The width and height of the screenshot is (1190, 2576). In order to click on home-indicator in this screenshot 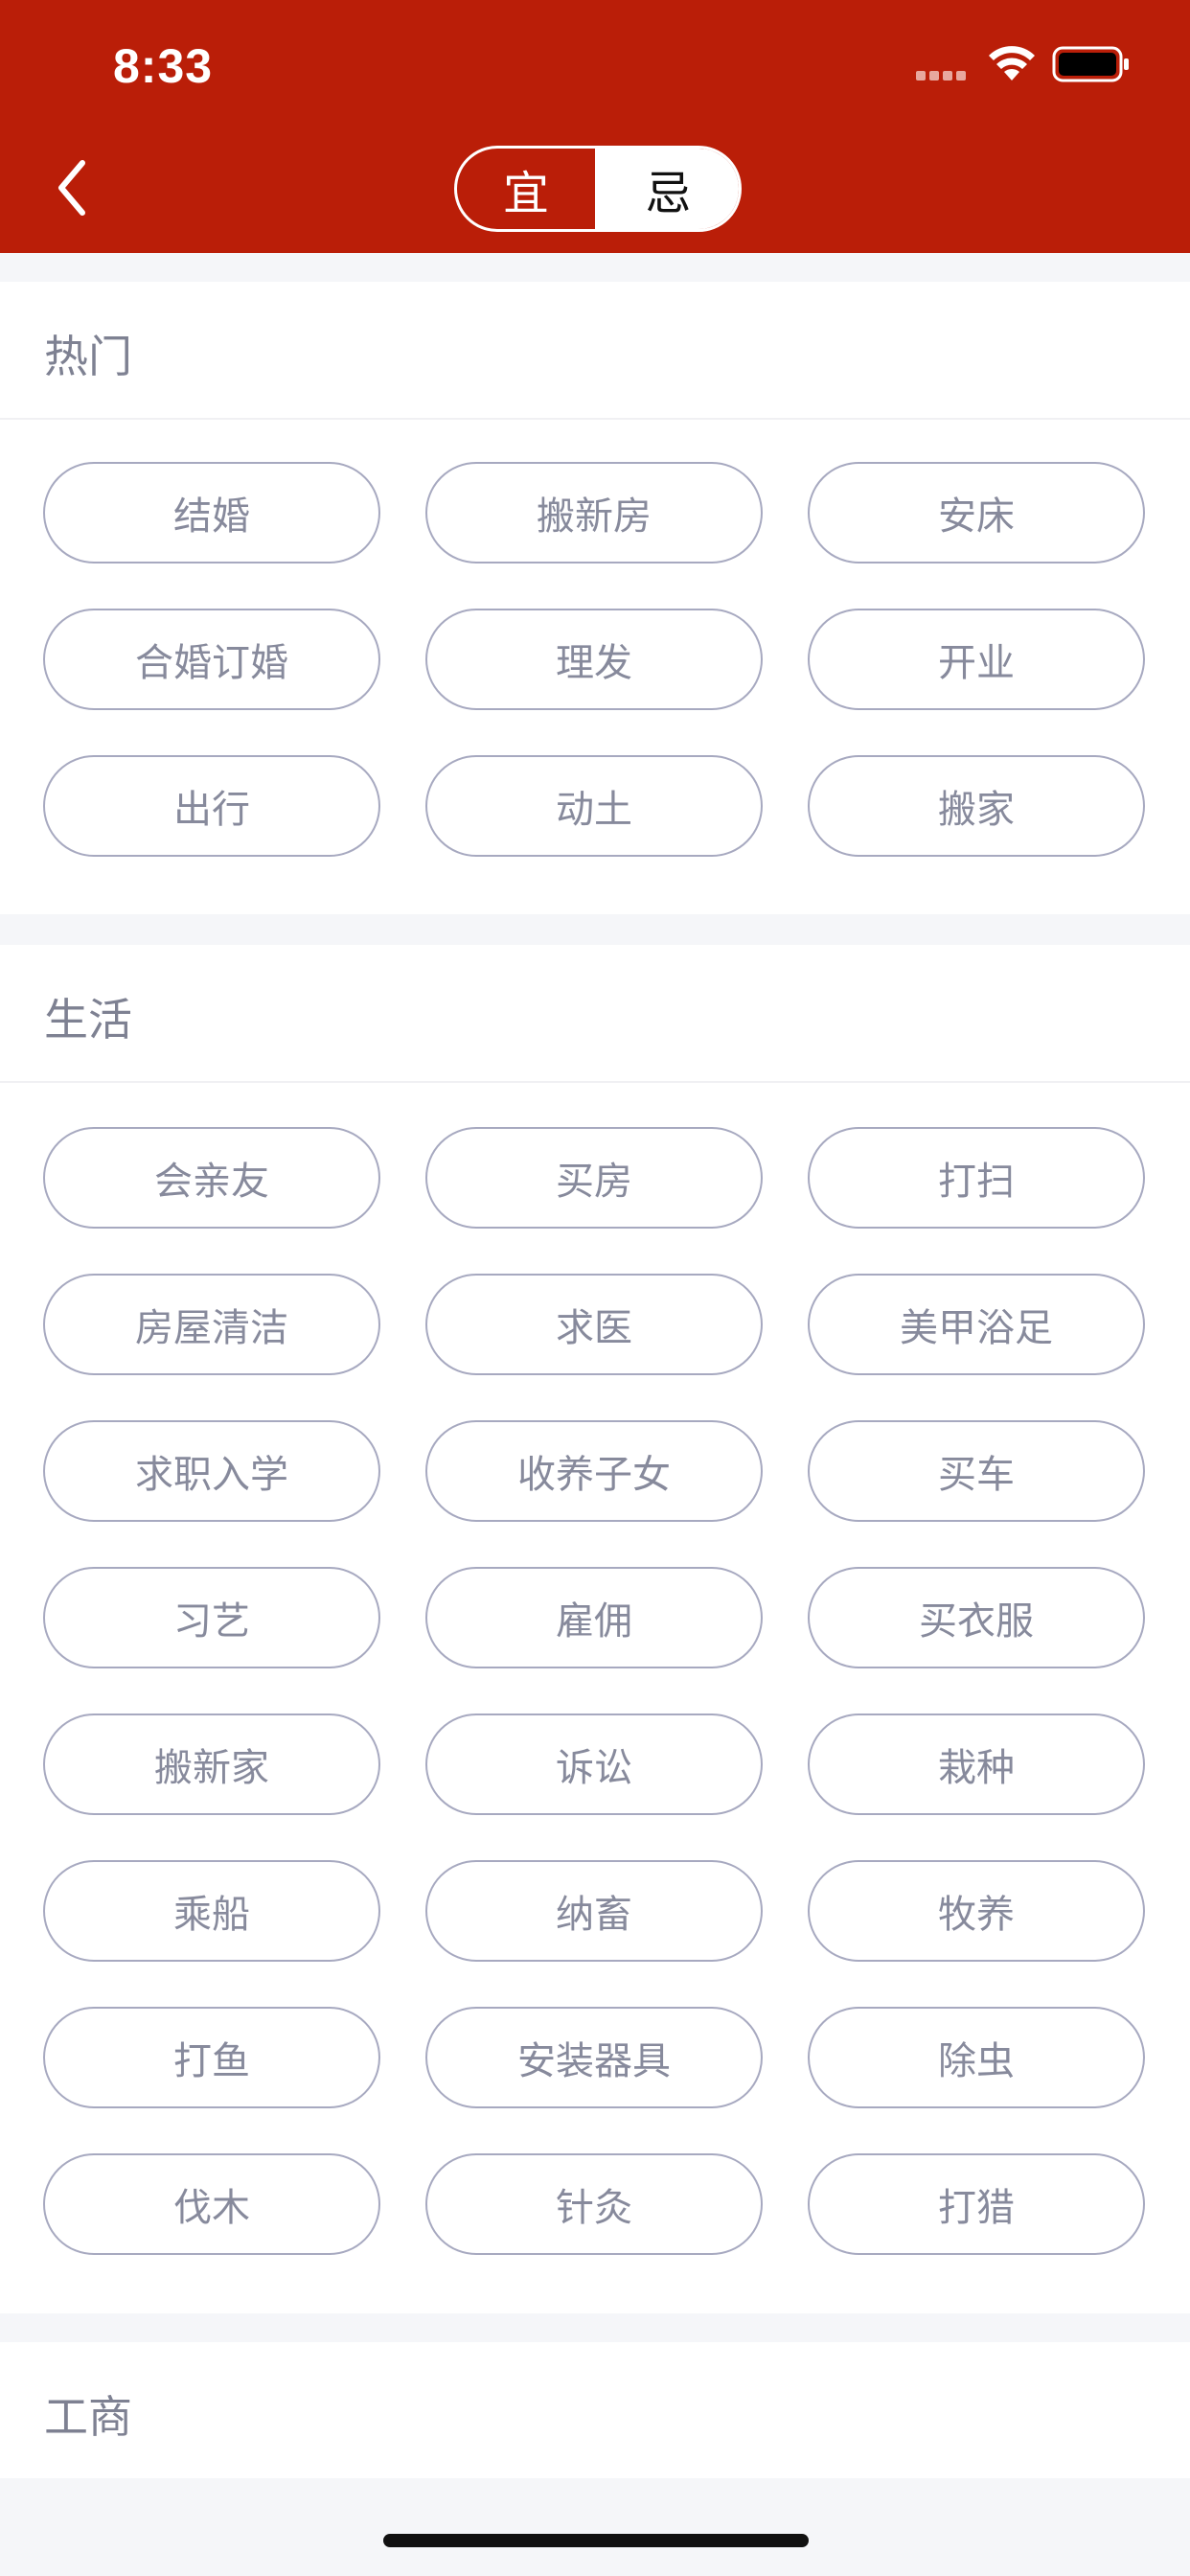, I will do `click(596, 2540)`.